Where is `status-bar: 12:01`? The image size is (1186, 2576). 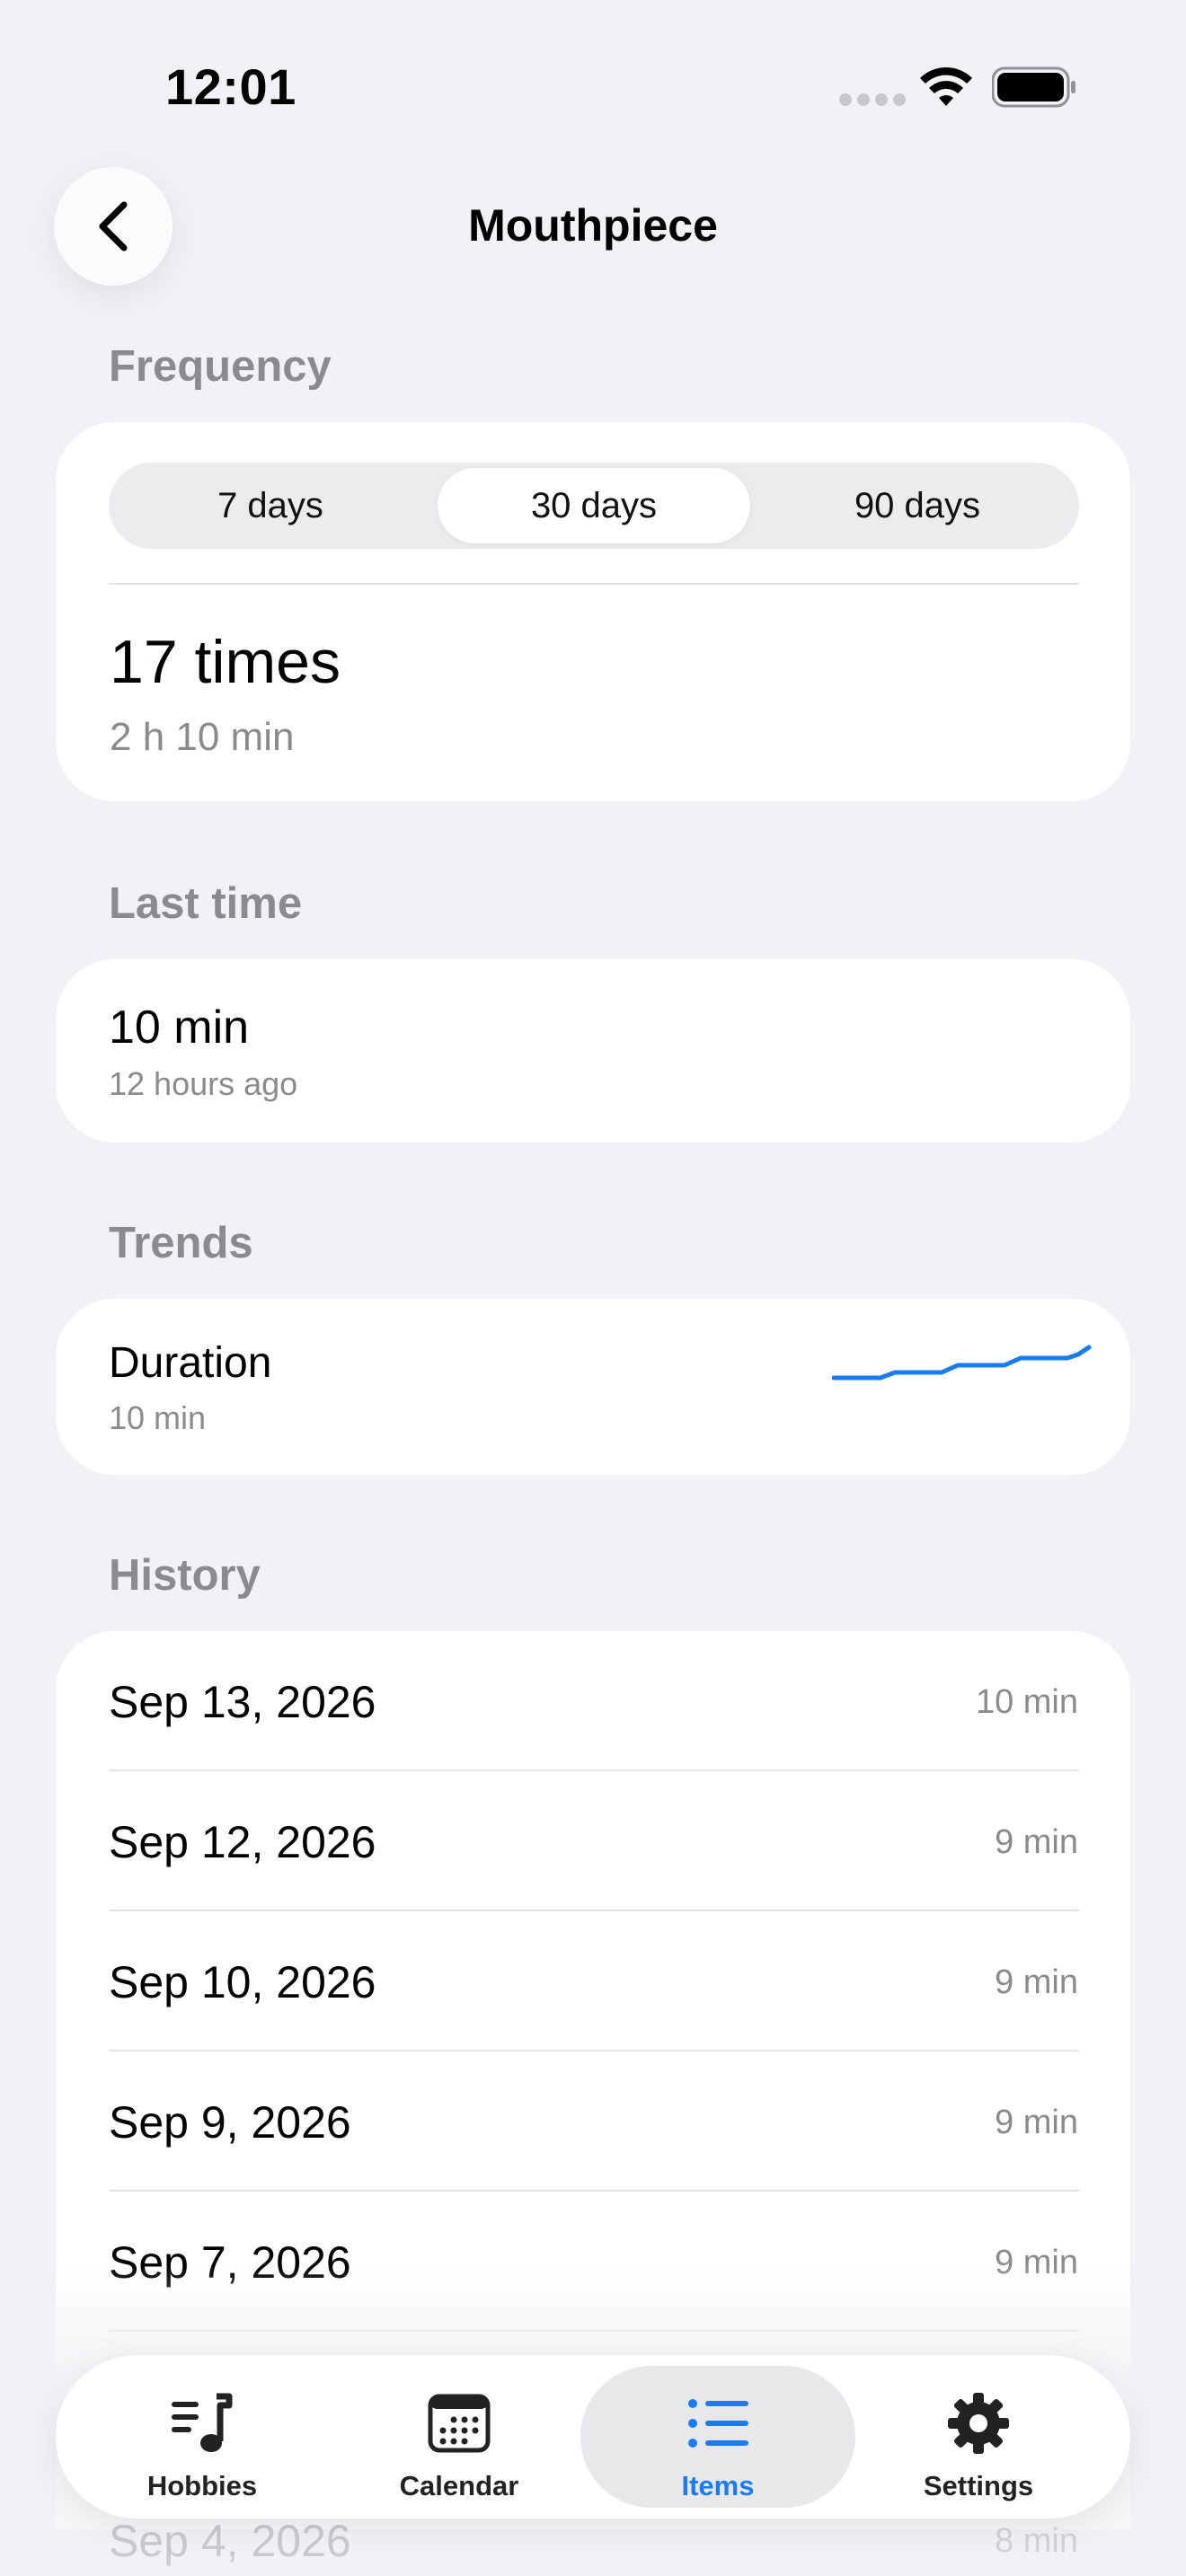 status-bar: 12:01 is located at coordinates (593, 85).